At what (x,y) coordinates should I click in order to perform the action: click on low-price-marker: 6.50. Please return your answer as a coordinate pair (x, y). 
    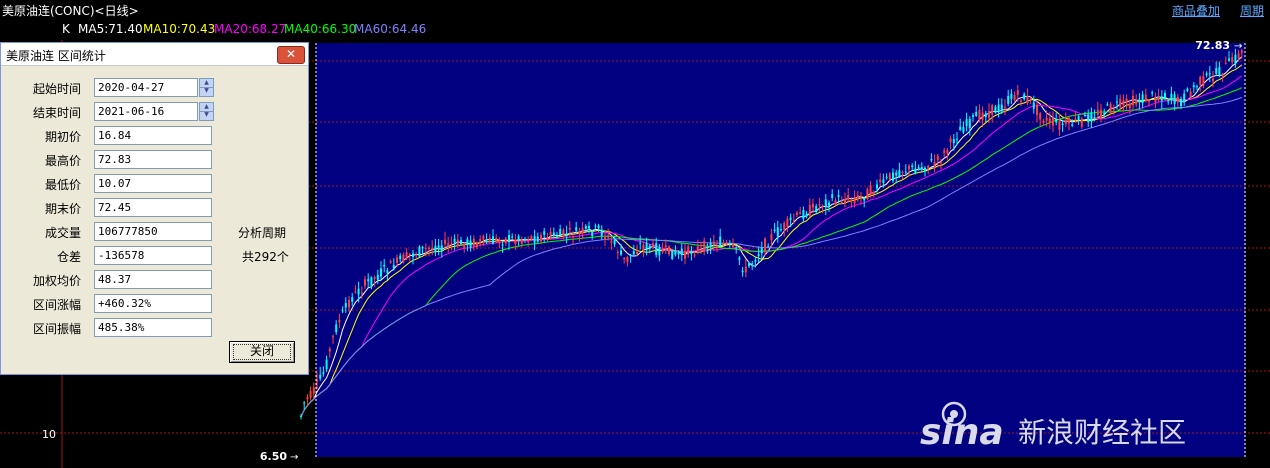
    Looking at the image, I should click on (273, 456).